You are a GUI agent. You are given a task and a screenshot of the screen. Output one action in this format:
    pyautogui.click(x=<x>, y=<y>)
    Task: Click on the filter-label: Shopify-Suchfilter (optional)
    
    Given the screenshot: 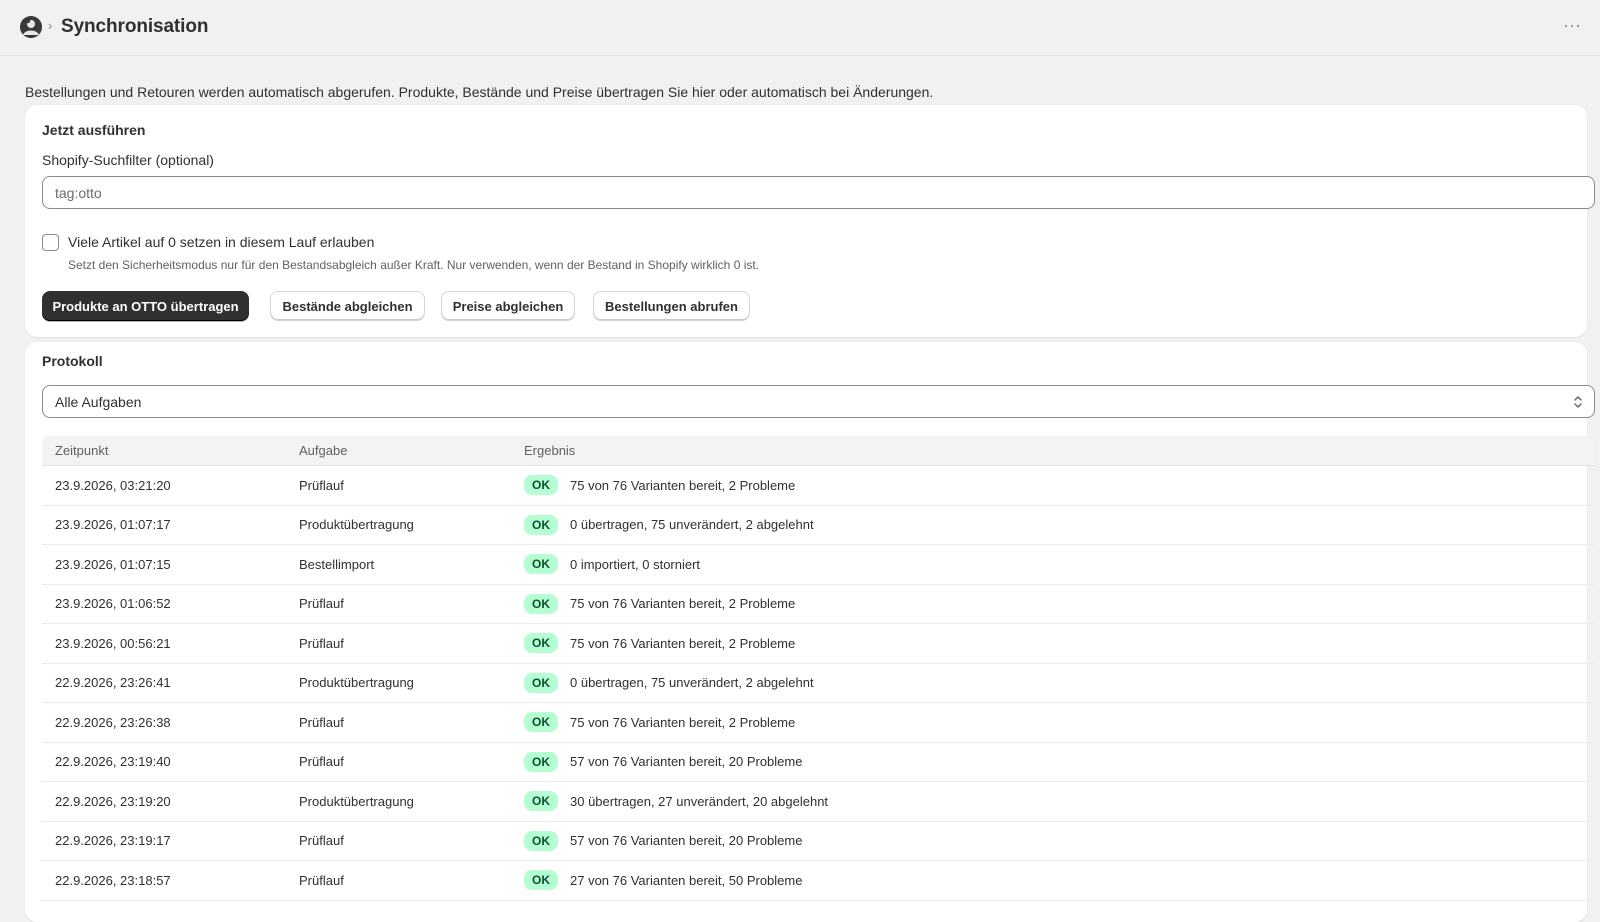 What is the action you would take?
    pyautogui.click(x=128, y=160)
    